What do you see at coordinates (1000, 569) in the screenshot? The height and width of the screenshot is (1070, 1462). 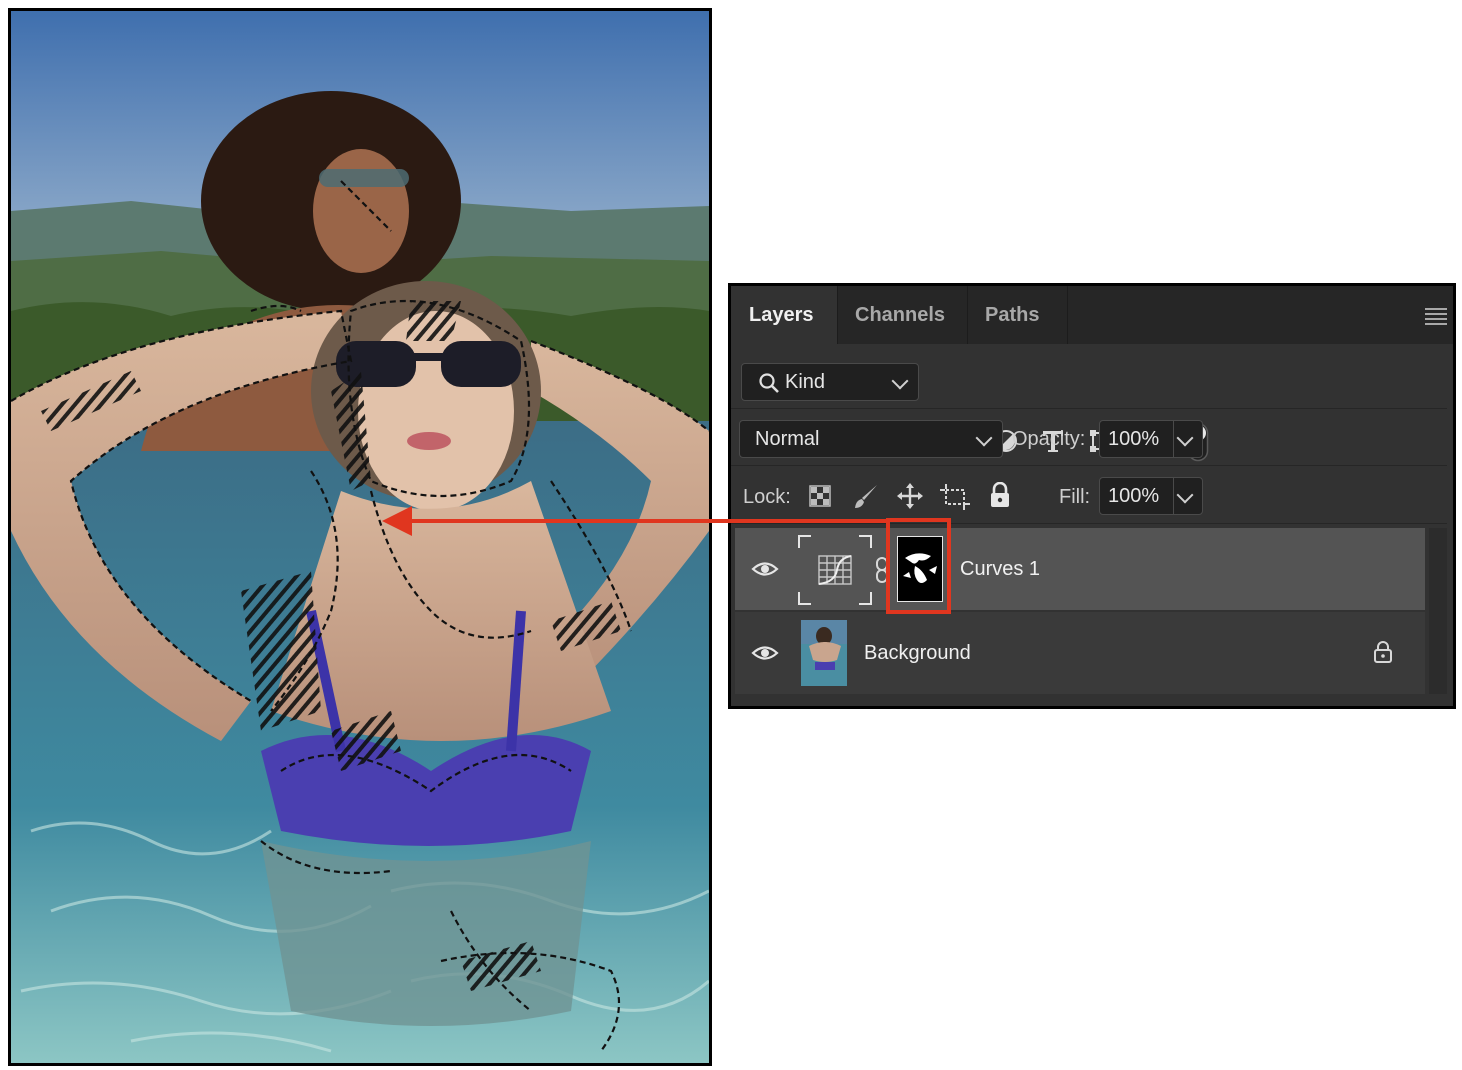 I see `layer-name-curves: Curves 1` at bounding box center [1000, 569].